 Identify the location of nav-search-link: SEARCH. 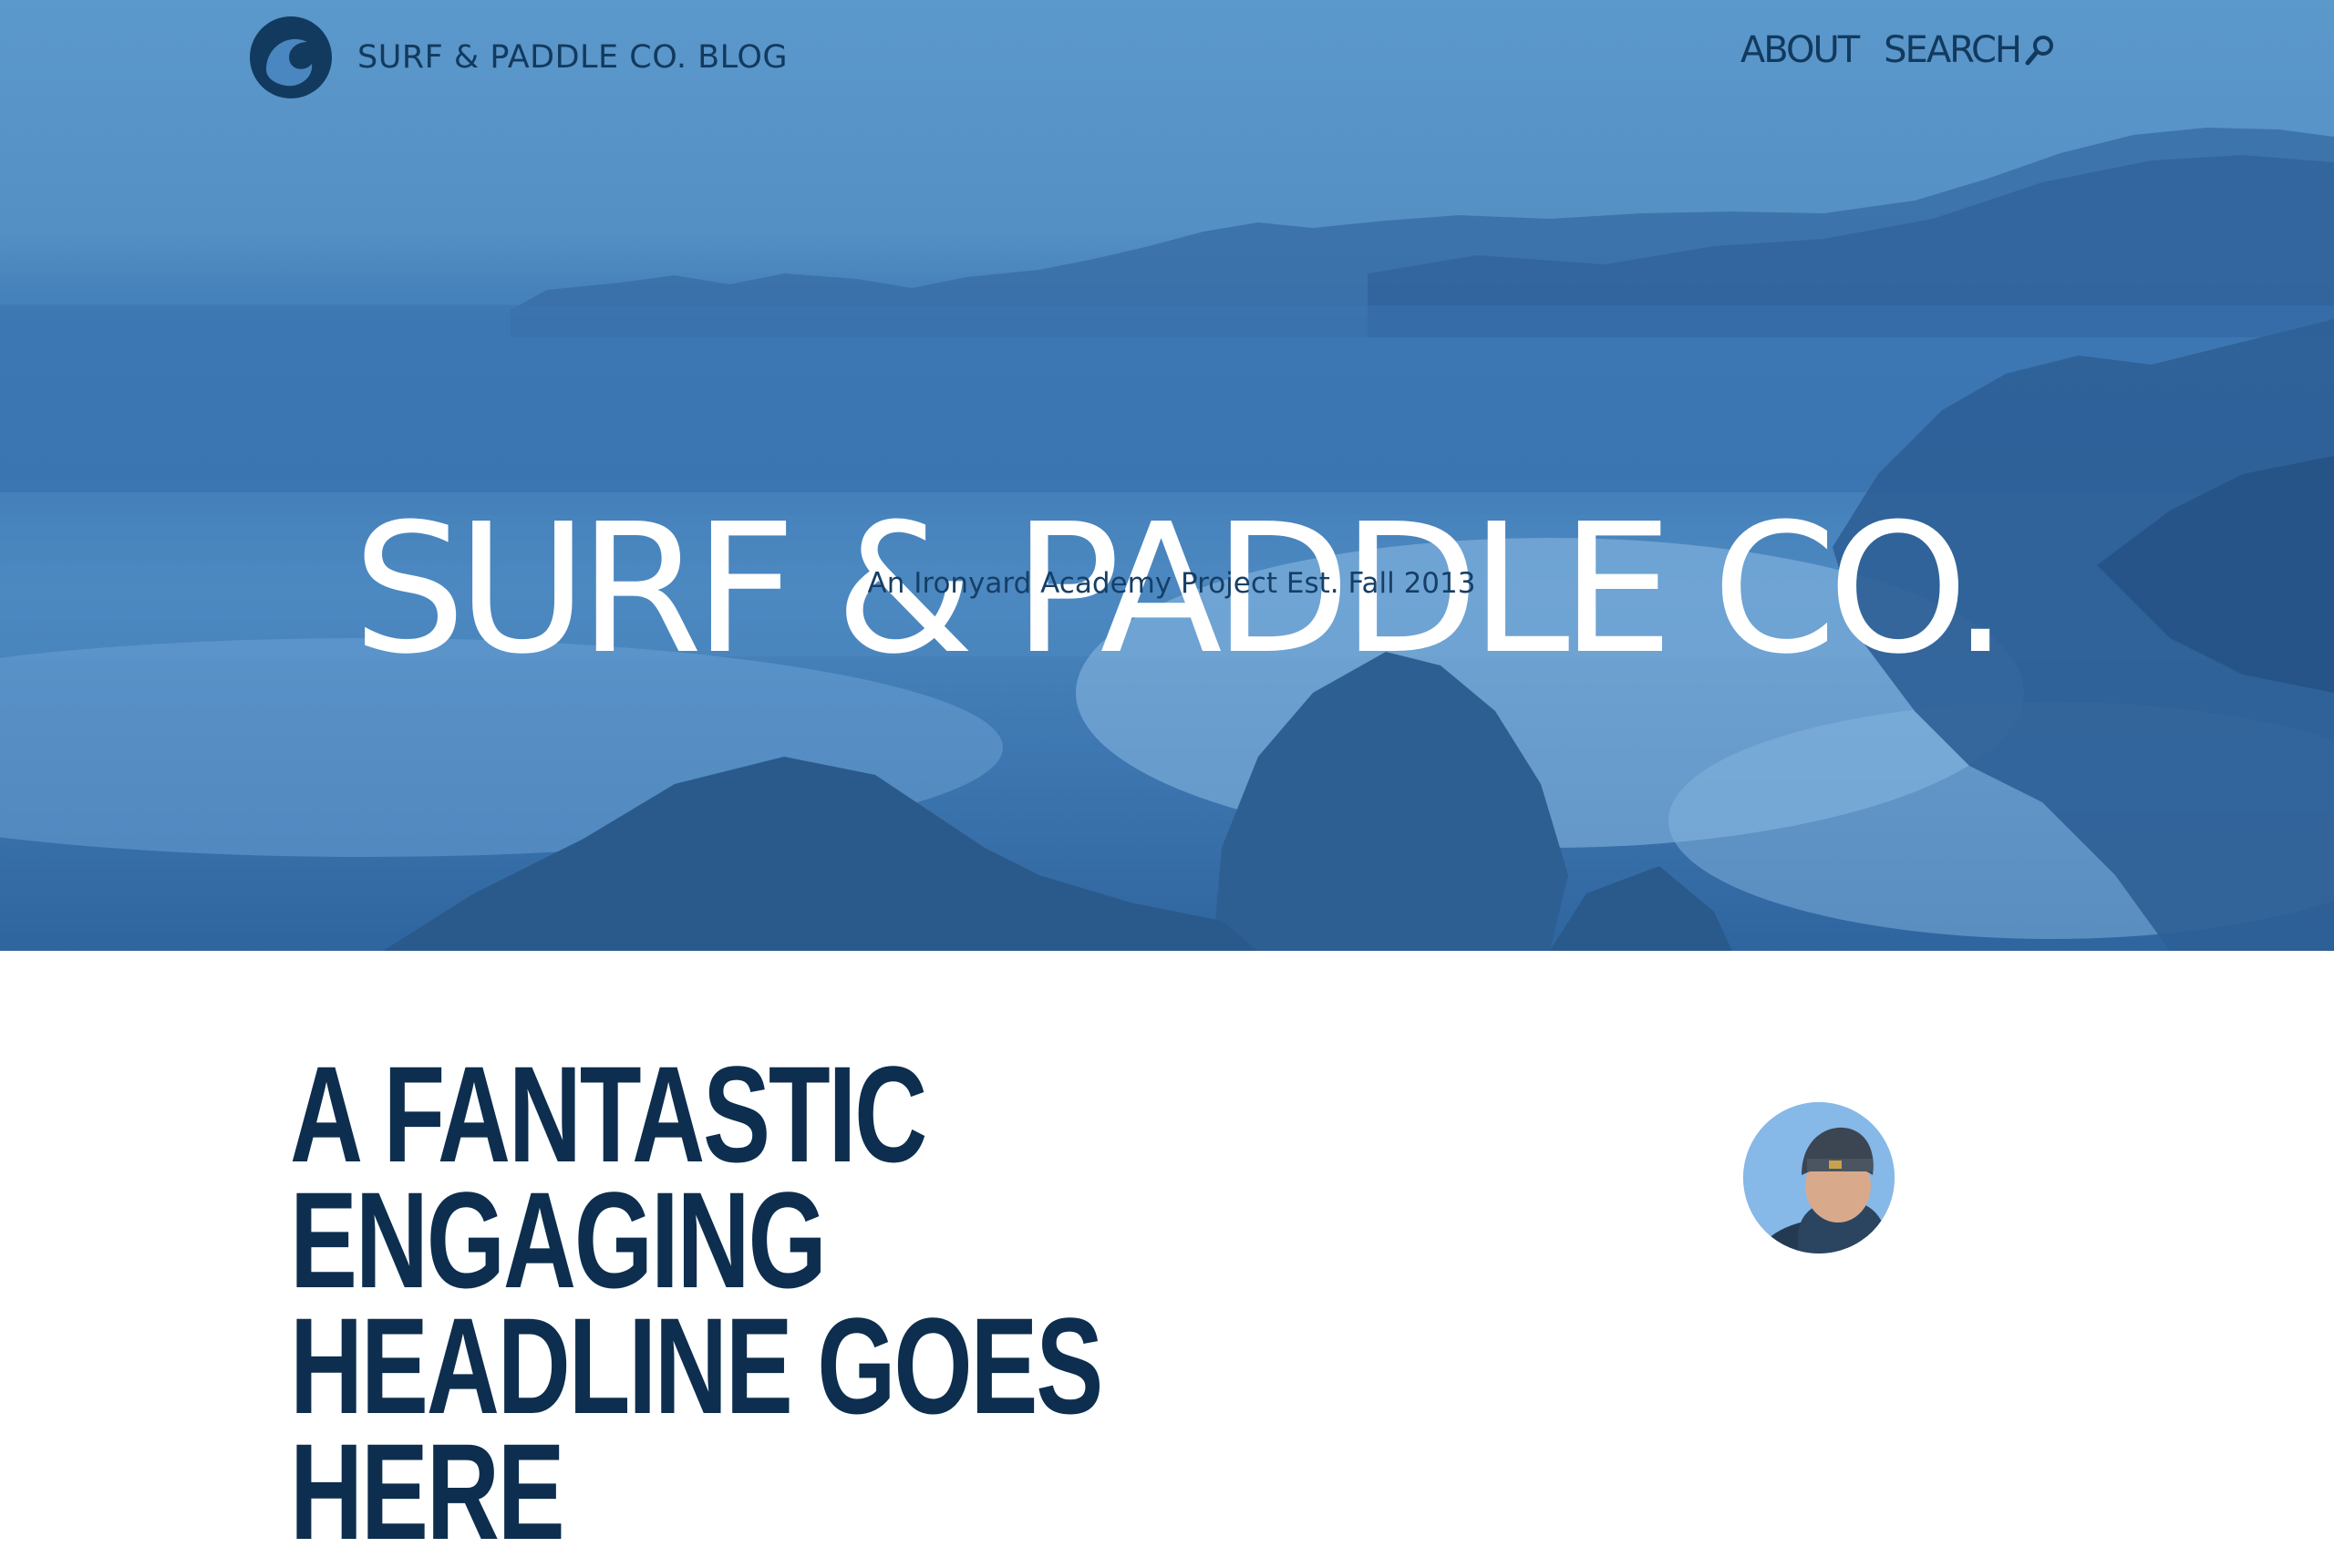
(1969, 50).